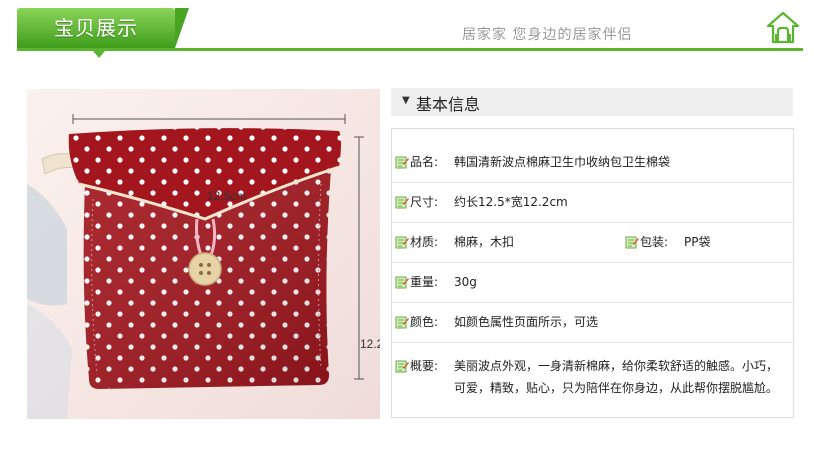  Describe the element at coordinates (424, 322) in the screenshot. I see `info-label: 颜色:` at that location.